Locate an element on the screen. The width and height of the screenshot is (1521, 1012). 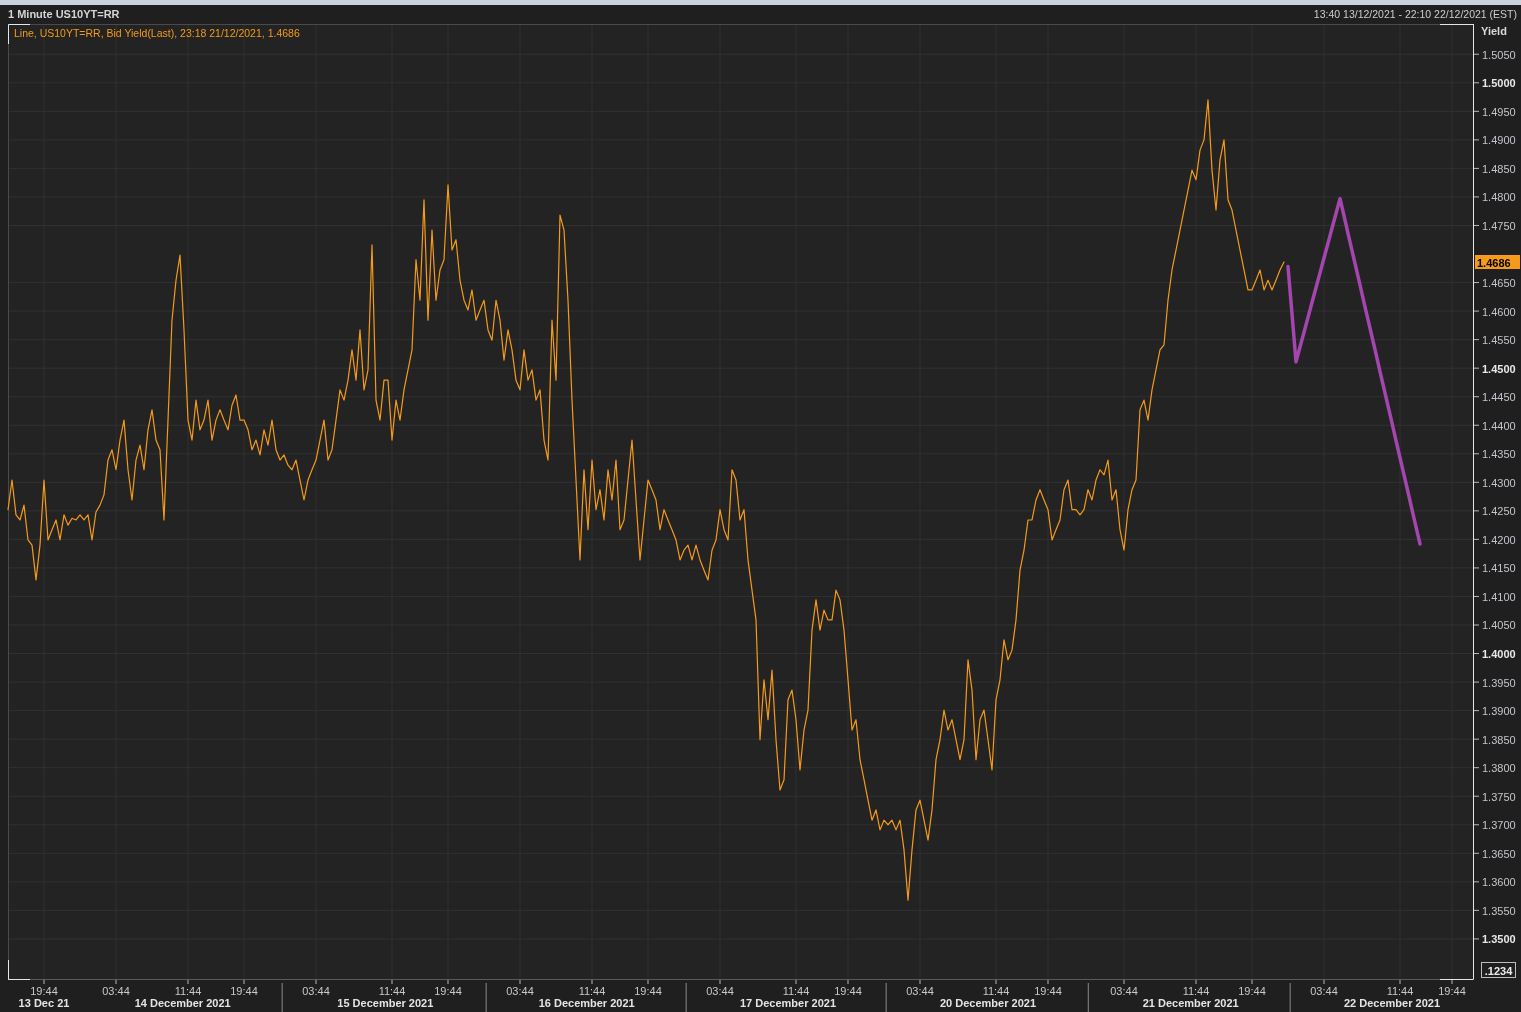
date-label: 15 December 2021 is located at coordinates (385, 1003).